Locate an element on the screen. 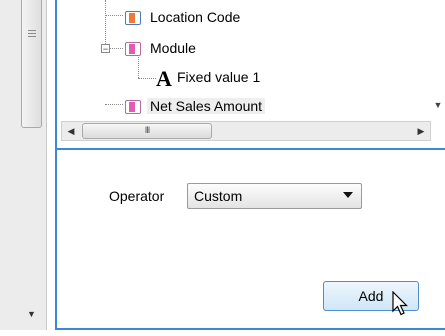 Image resolution: width=445 pixels, height=336 pixels. tree-horizontal-scrollbar: ◀ III ▶ is located at coordinates (246, 131).